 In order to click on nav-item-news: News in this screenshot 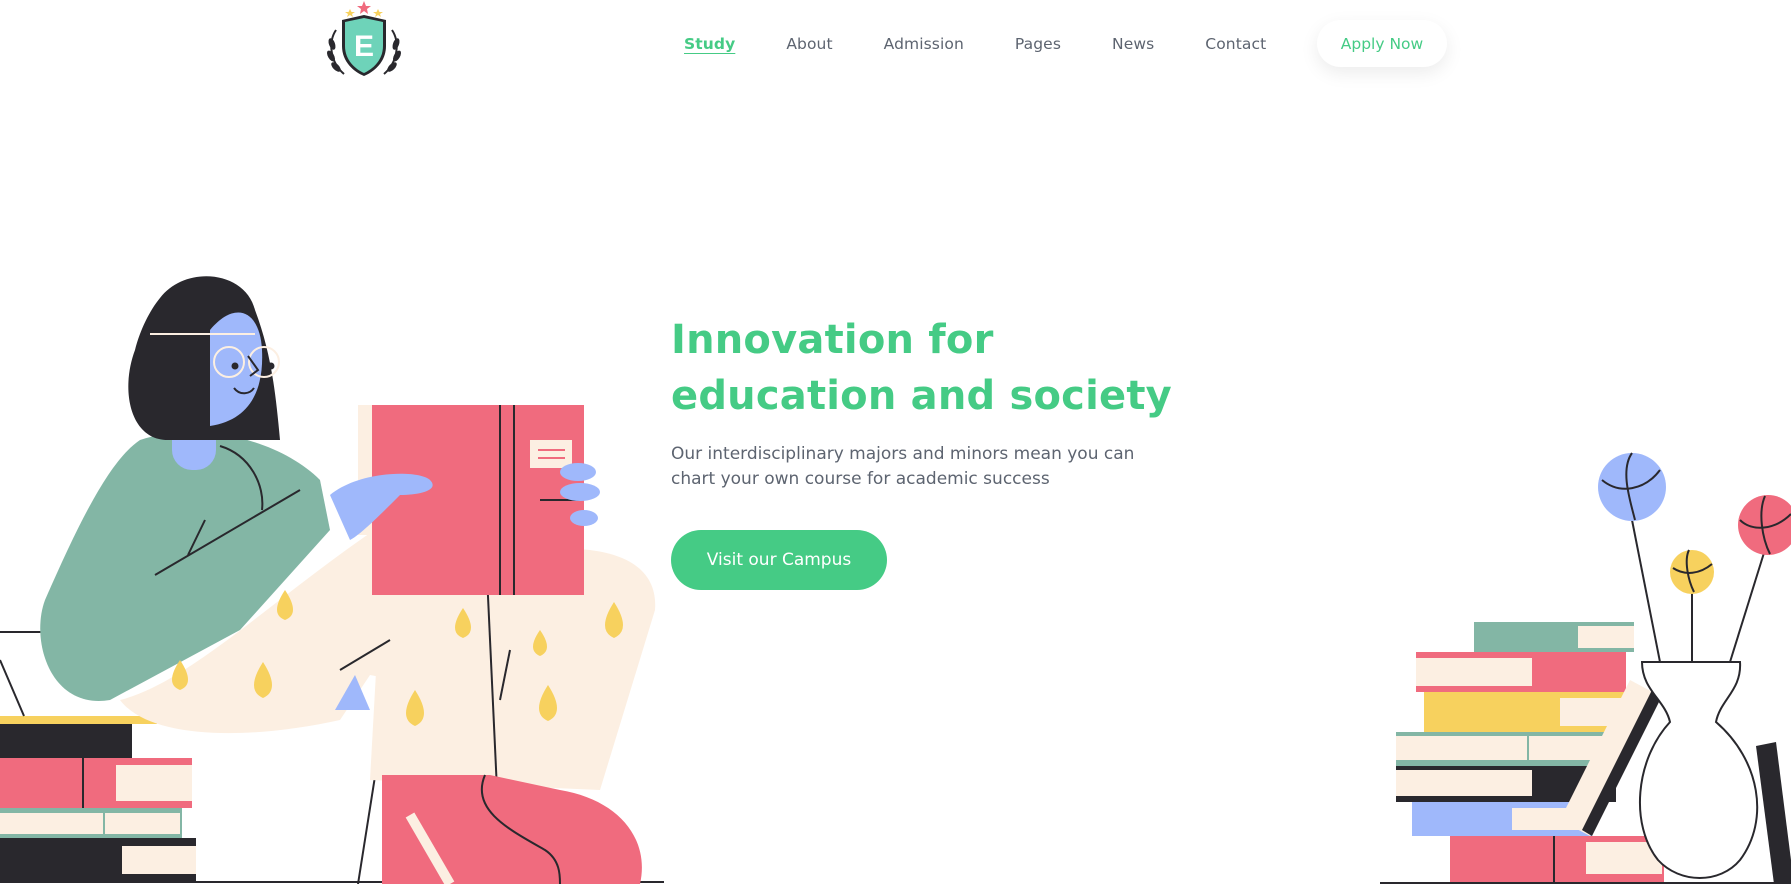, I will do `click(1133, 44)`.